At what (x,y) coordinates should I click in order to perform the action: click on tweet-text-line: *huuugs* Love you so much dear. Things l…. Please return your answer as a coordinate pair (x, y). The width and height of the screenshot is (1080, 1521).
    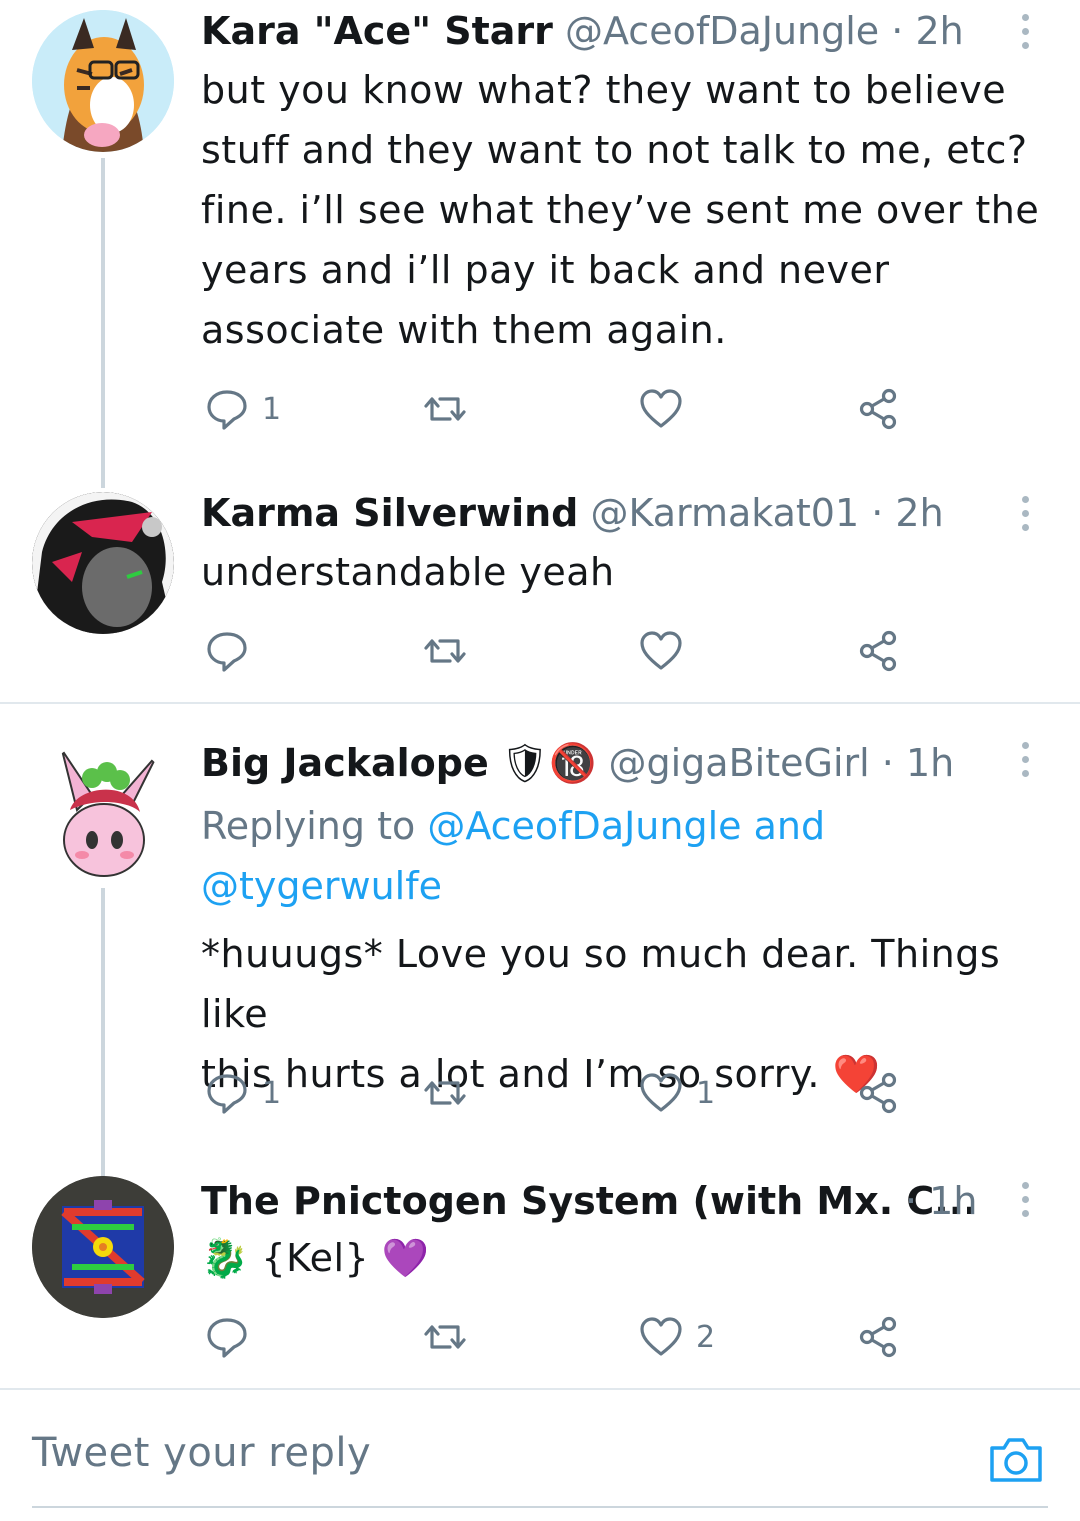
    Looking at the image, I should click on (601, 984).